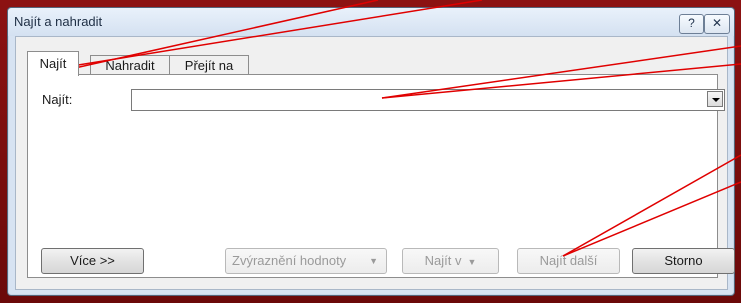 The width and height of the screenshot is (741, 303). What do you see at coordinates (443, 260) in the screenshot?
I see `find-in-button-label: Najít v` at bounding box center [443, 260].